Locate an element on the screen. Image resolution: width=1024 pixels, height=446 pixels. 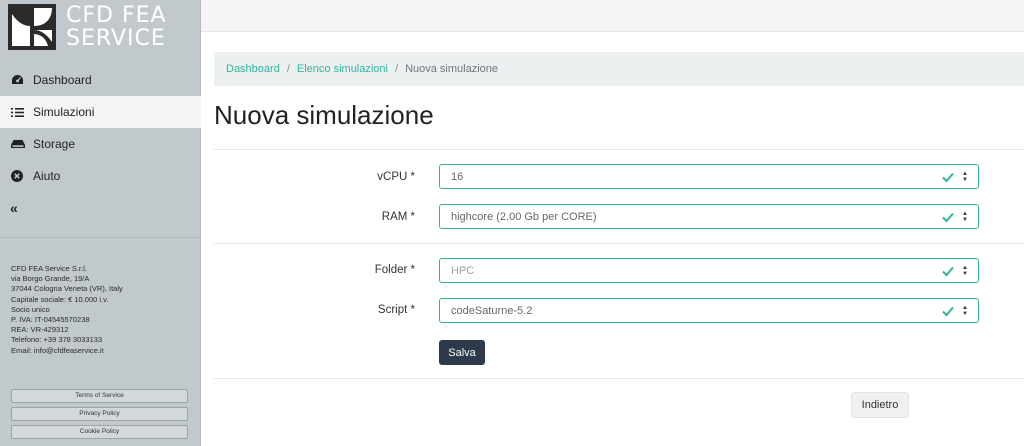
sidebar-nav: Dashboard Simulazioni Storage Aiuto « is located at coordinates (100, 144).